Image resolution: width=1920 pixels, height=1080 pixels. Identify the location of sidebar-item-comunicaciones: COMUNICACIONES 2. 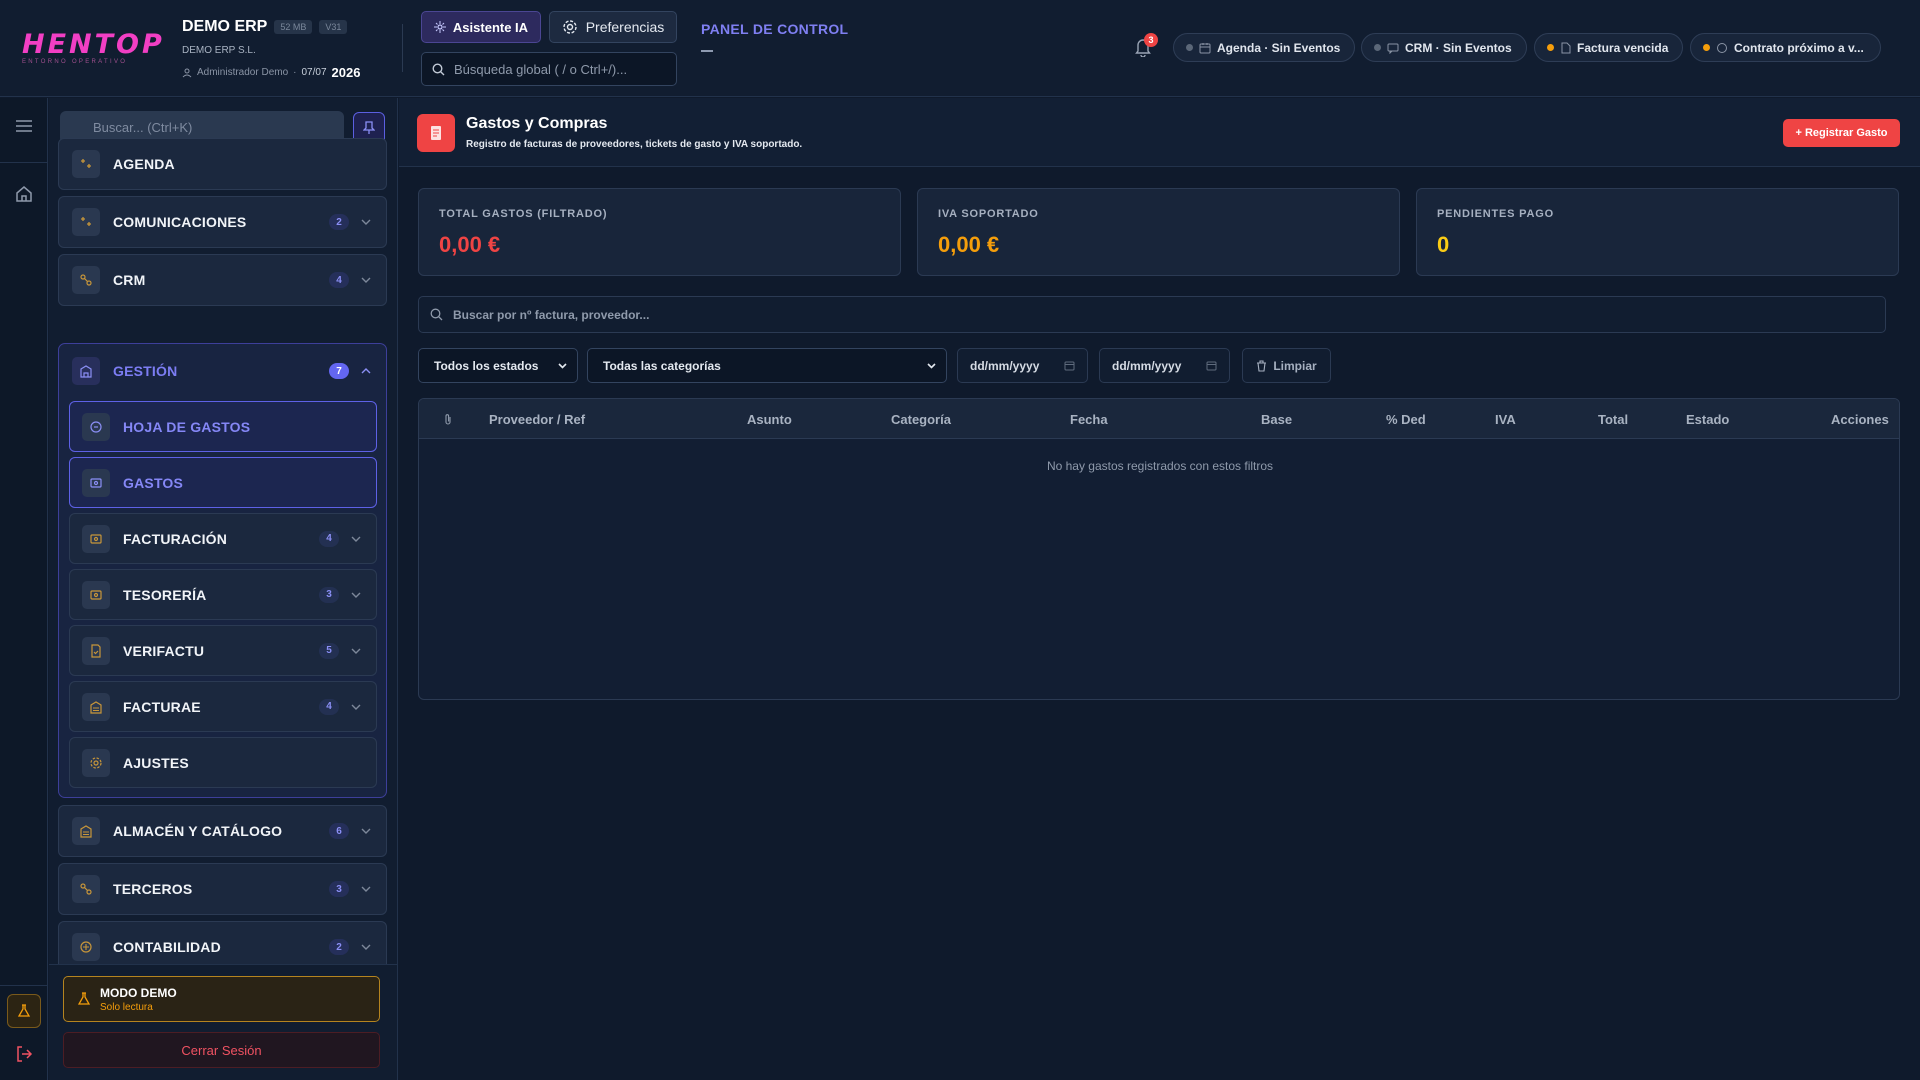
(222, 222).